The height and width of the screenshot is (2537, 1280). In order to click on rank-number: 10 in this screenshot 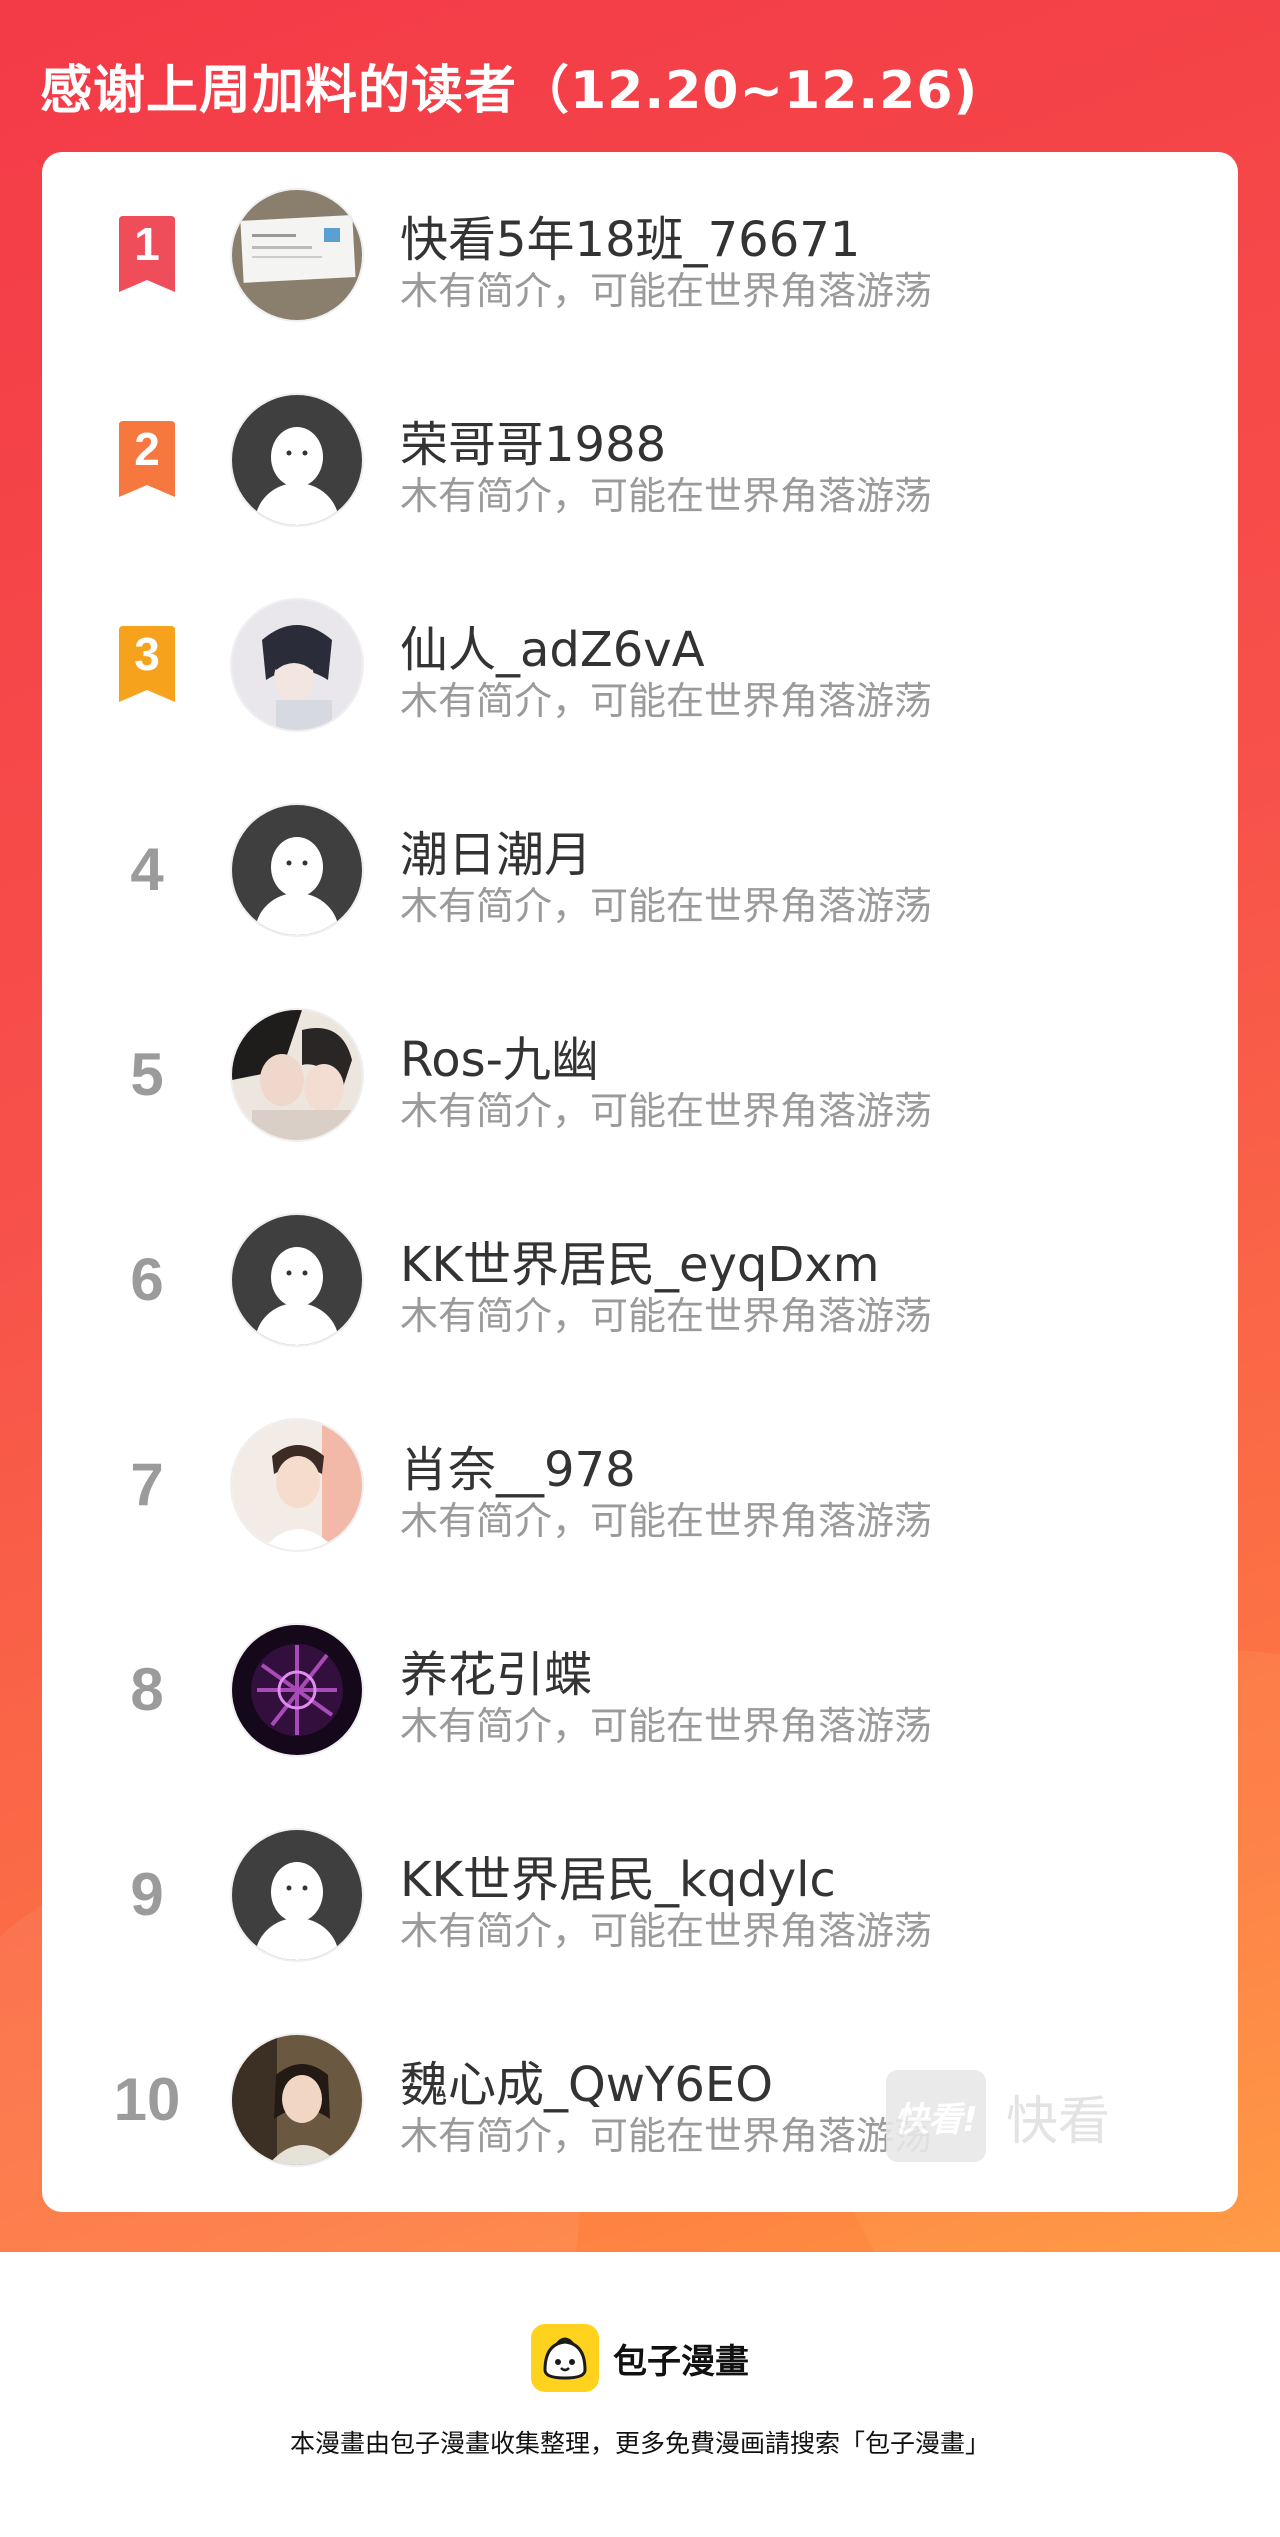, I will do `click(147, 2099)`.